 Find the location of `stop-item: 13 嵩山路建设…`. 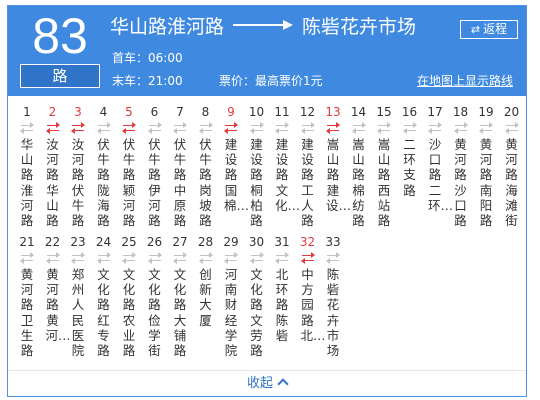

stop-item: 13 嵩山路建设… is located at coordinates (335, 158).